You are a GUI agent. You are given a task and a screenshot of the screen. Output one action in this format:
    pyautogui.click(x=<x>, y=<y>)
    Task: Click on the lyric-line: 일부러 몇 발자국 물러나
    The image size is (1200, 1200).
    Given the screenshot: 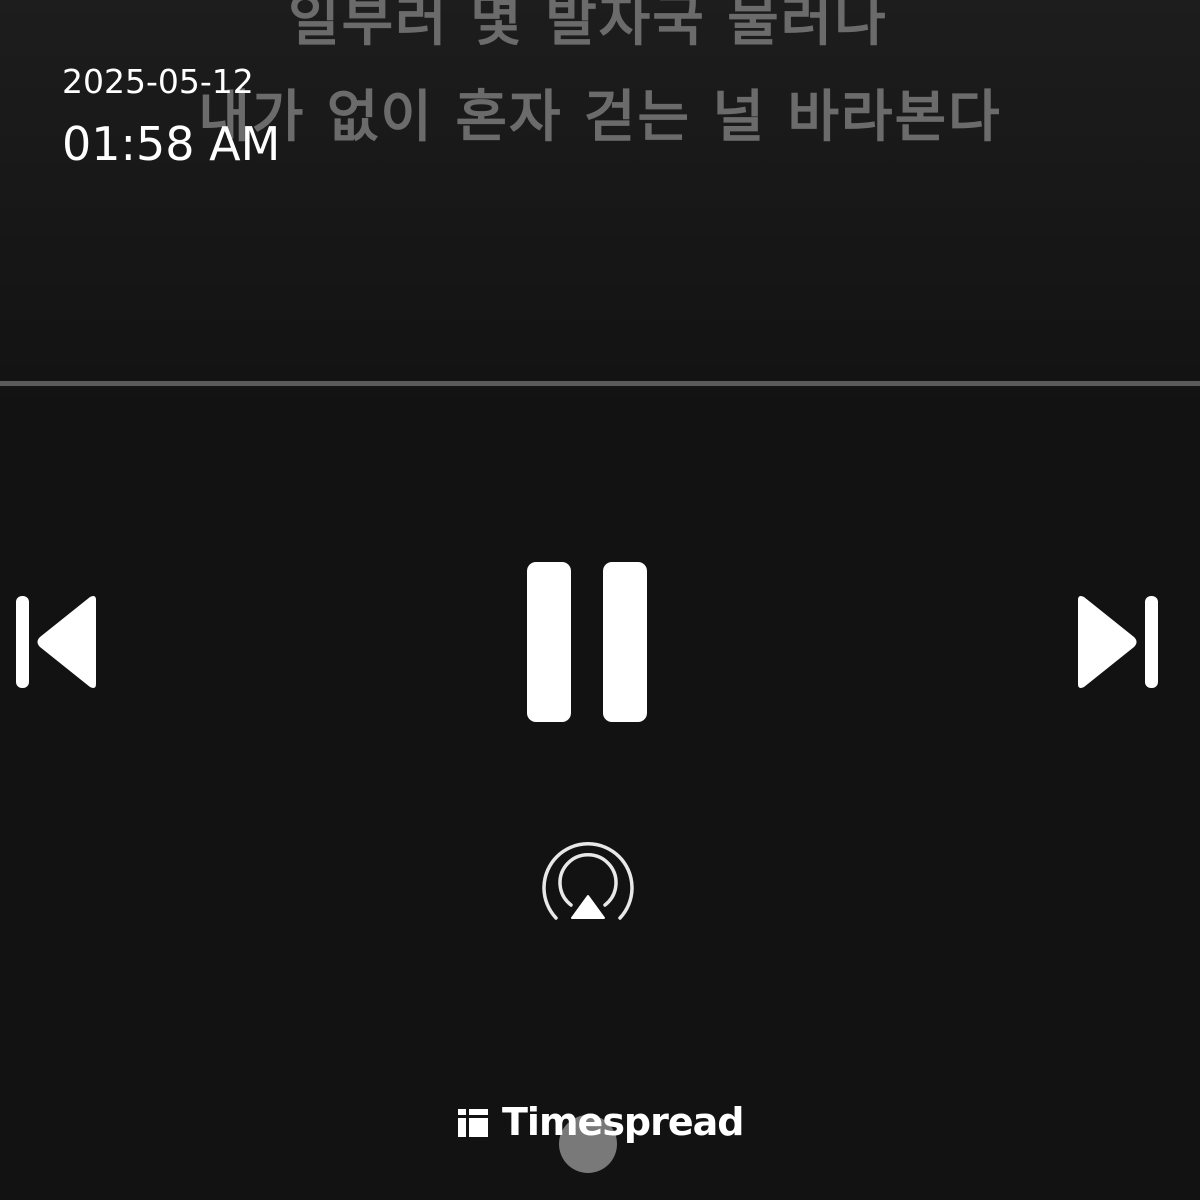 What is the action you would take?
    pyautogui.click(x=600, y=35)
    